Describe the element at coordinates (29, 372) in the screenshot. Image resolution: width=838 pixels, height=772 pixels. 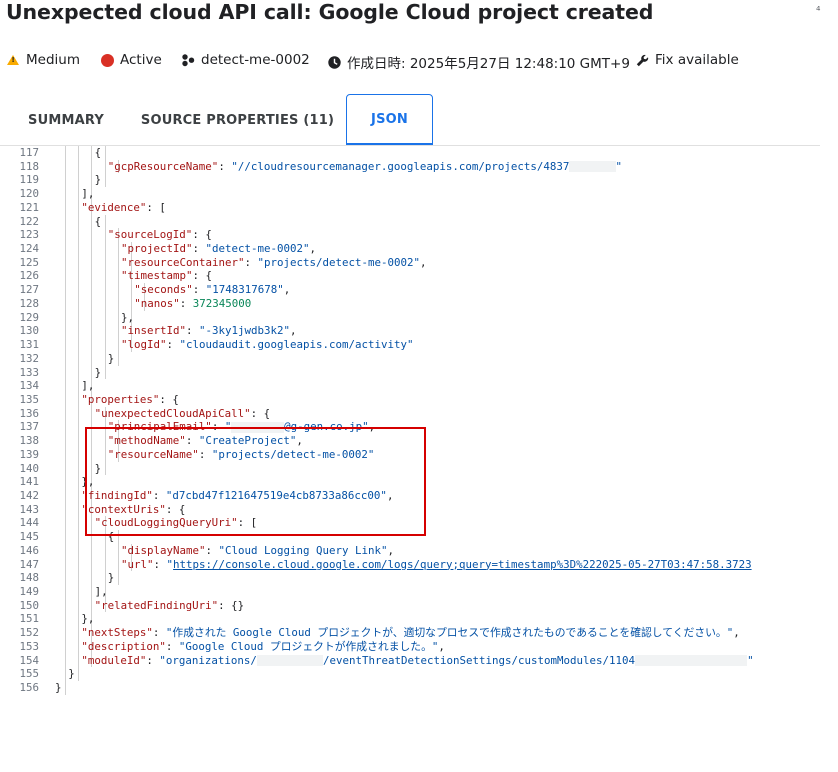
I see `line-number: 133` at that location.